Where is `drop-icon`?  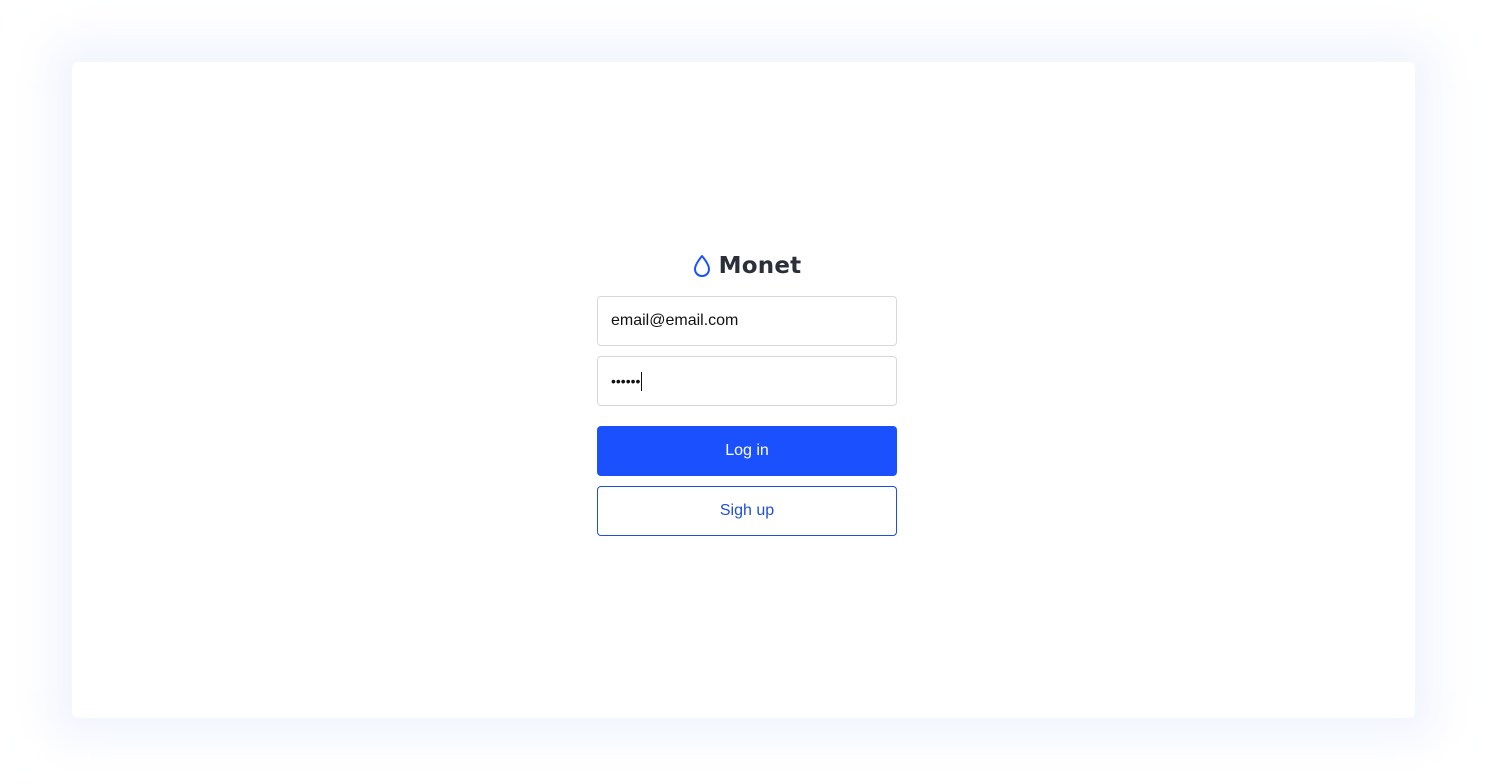
drop-icon is located at coordinates (702, 266).